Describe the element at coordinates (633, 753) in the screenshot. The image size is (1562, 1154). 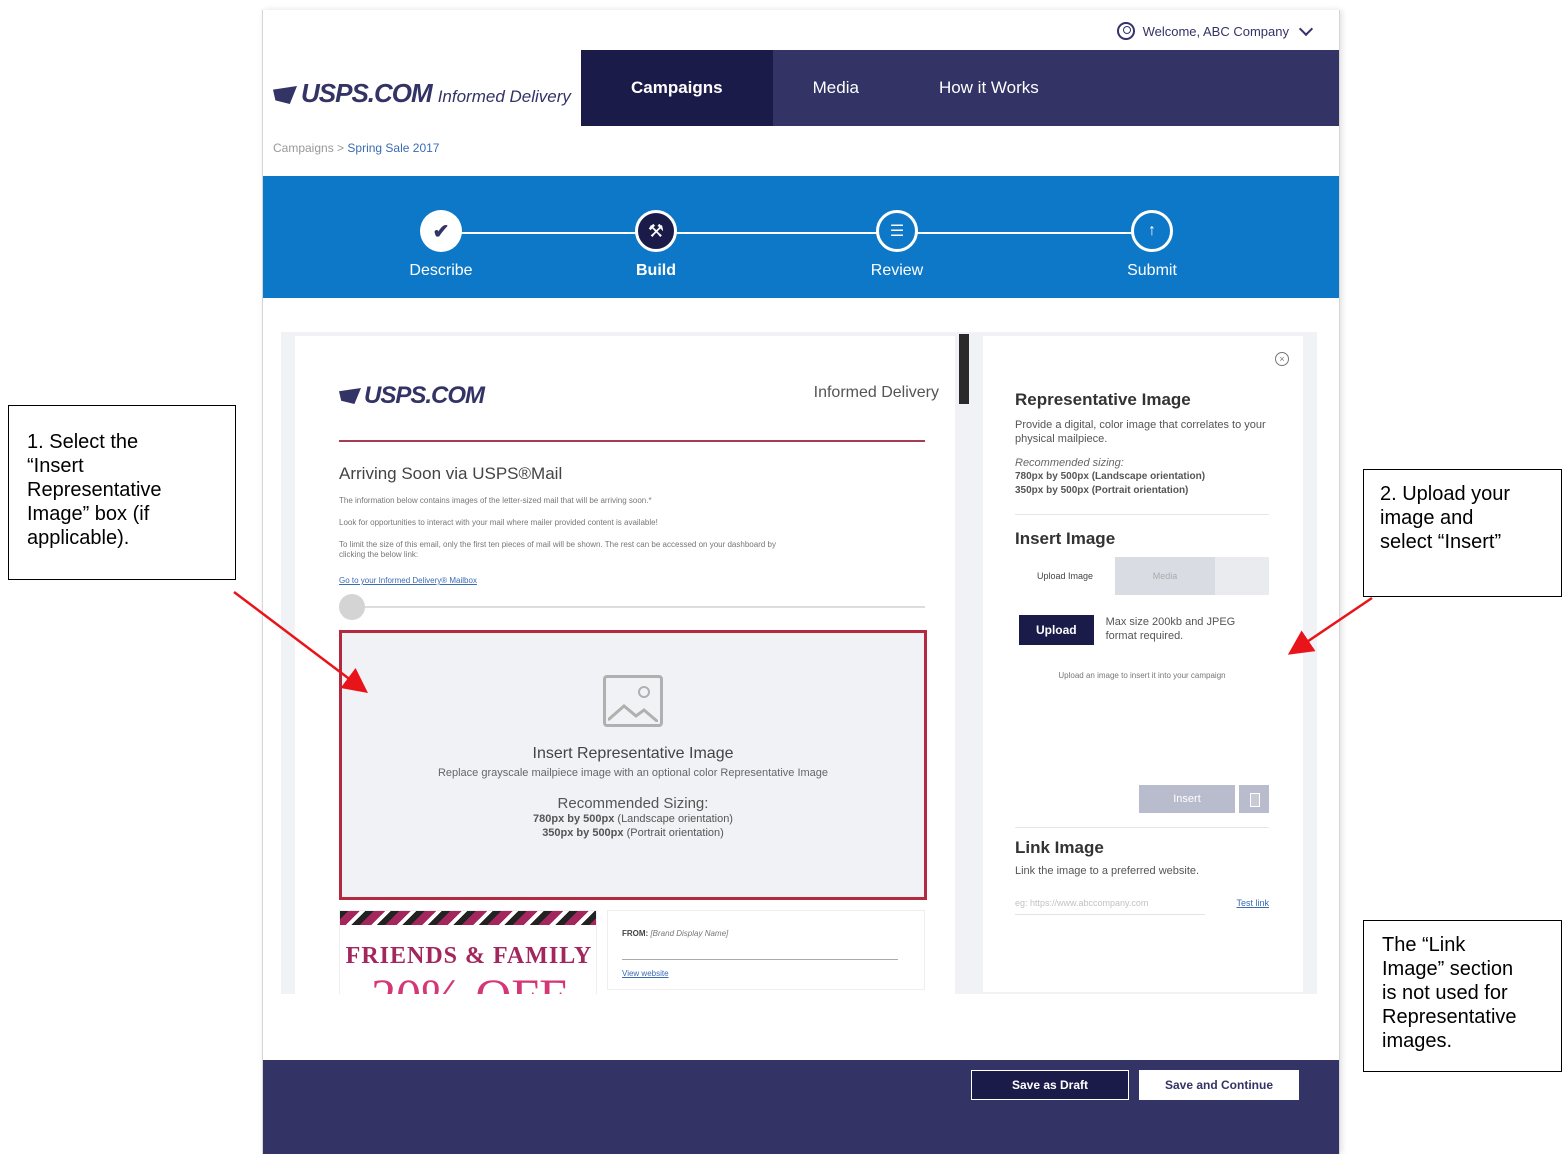
I see `rep-box-title: Insert Representative Image` at that location.